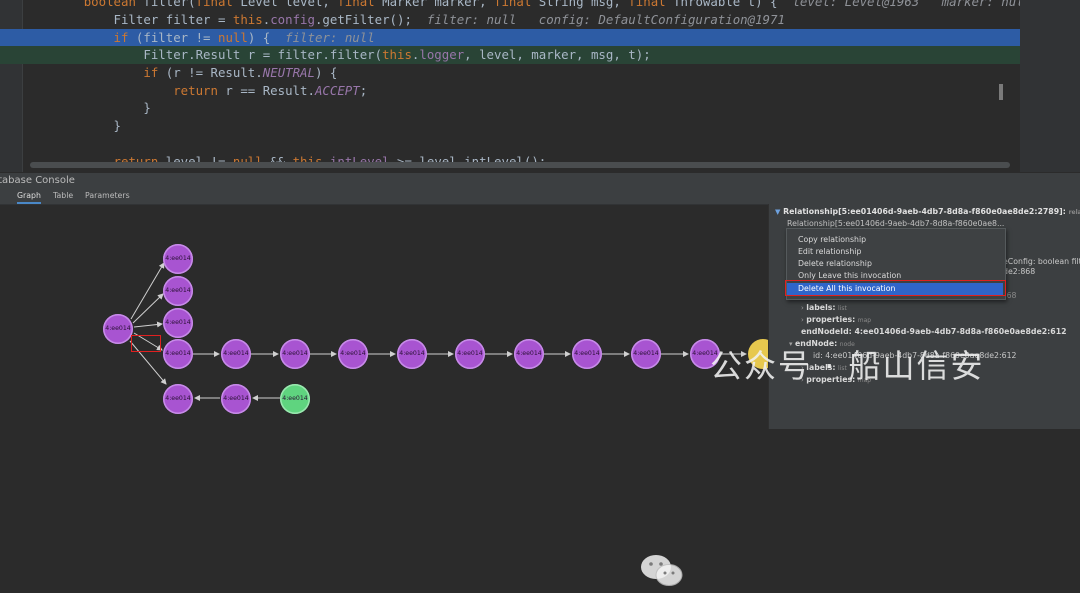 This screenshot has height=593, width=1080. I want to click on horizontal-scrollbar, so click(520, 165).